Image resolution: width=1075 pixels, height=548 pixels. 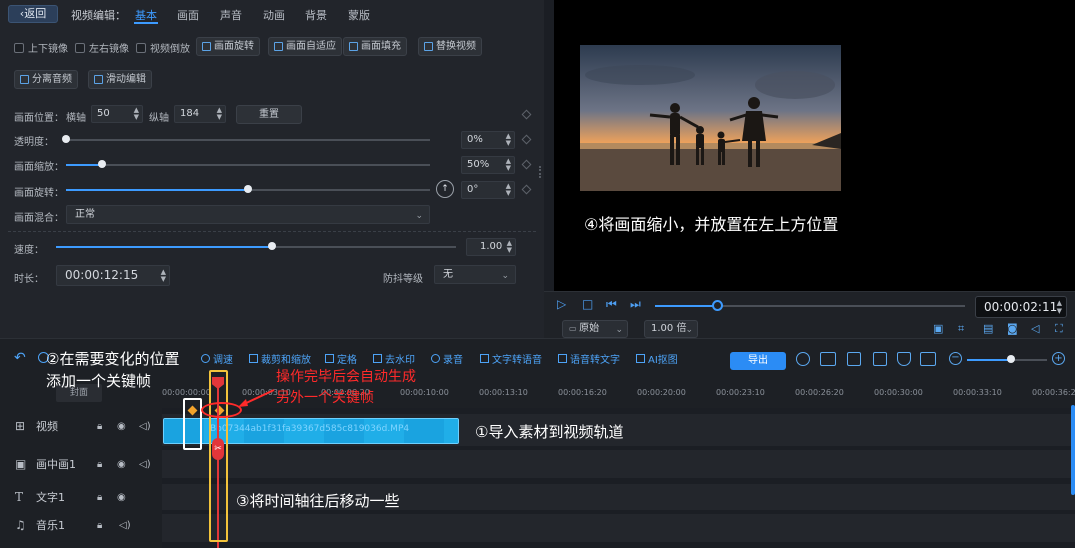 I want to click on checkbox-reverse: 视频倒放, so click(x=163, y=47).